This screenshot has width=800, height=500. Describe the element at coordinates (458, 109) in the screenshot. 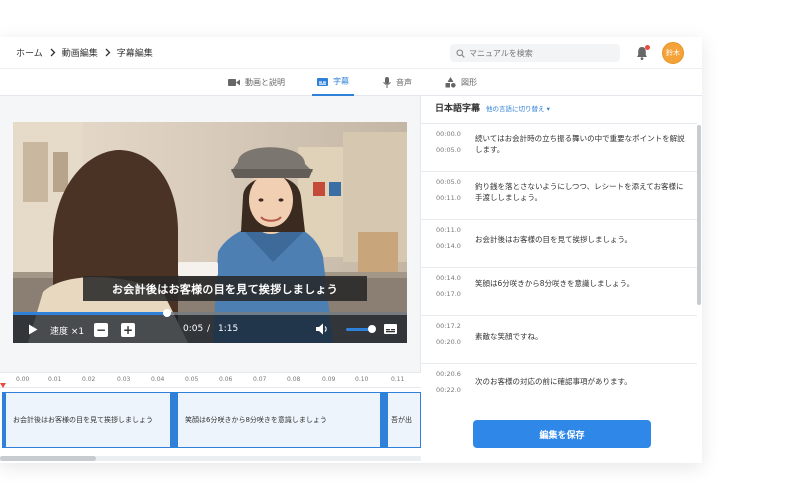

I see `panel-title: 日本語字幕` at that location.